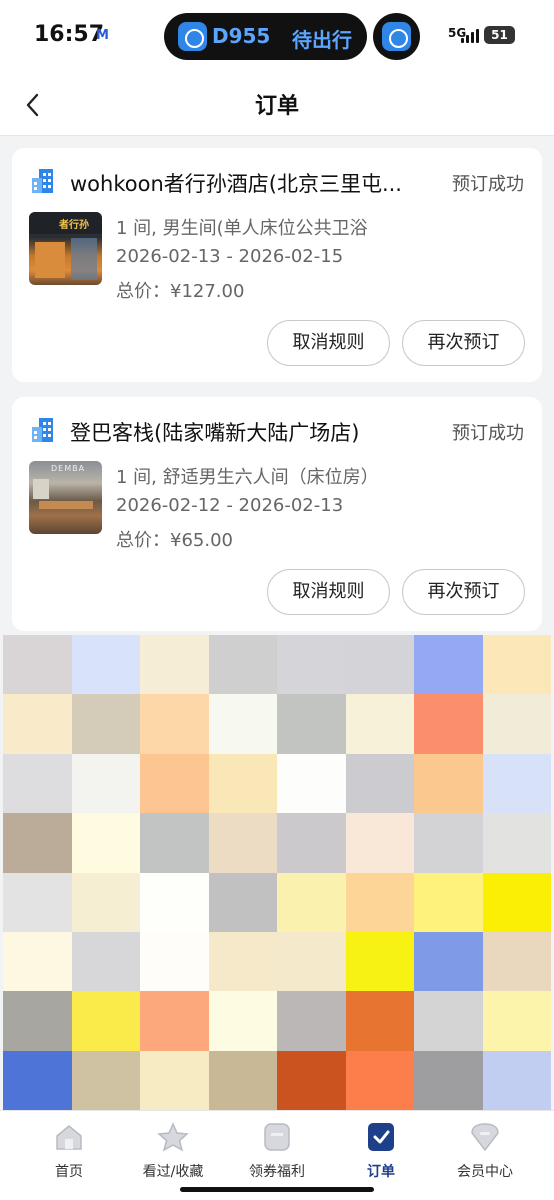  What do you see at coordinates (230, 505) in the screenshot?
I see `date-range: 2026-02-12 - 2026-02-13` at bounding box center [230, 505].